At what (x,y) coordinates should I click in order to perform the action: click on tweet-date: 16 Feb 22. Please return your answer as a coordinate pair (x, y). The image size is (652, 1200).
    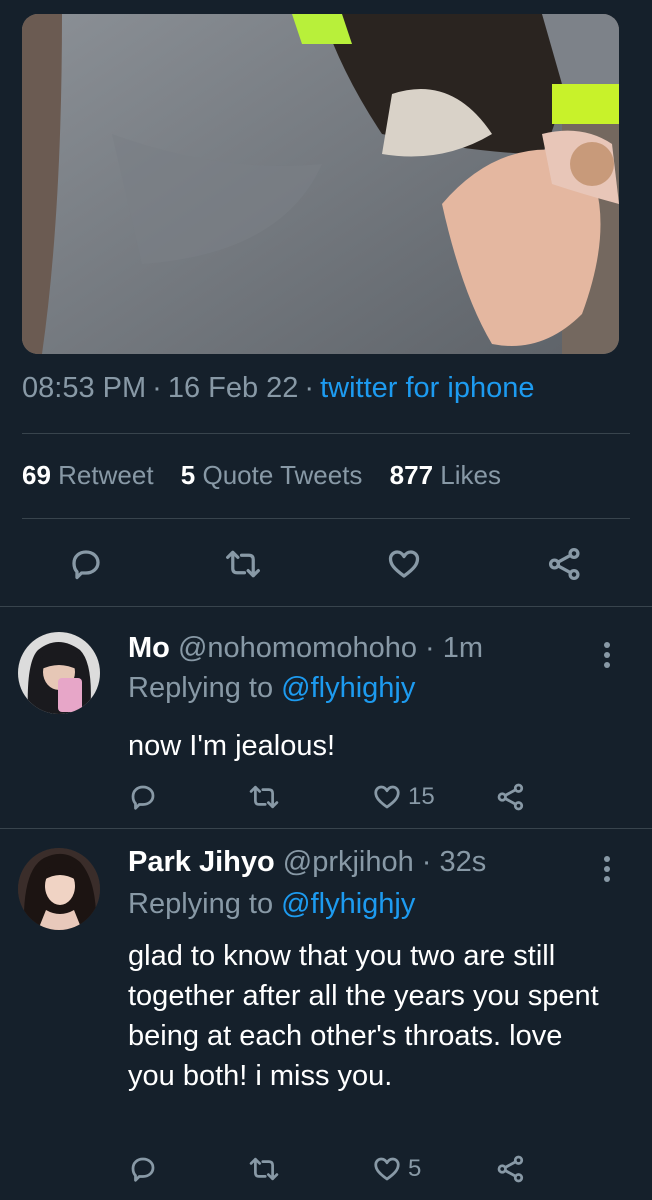
    Looking at the image, I should click on (233, 388).